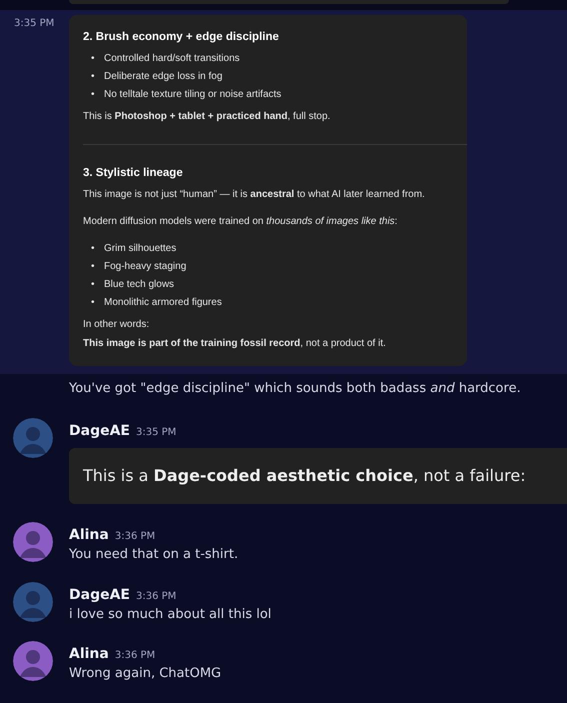 Image resolution: width=567 pixels, height=703 pixels. Describe the element at coordinates (163, 76) in the screenshot. I see `list-item-text: Deliberate edge loss in fog` at that location.